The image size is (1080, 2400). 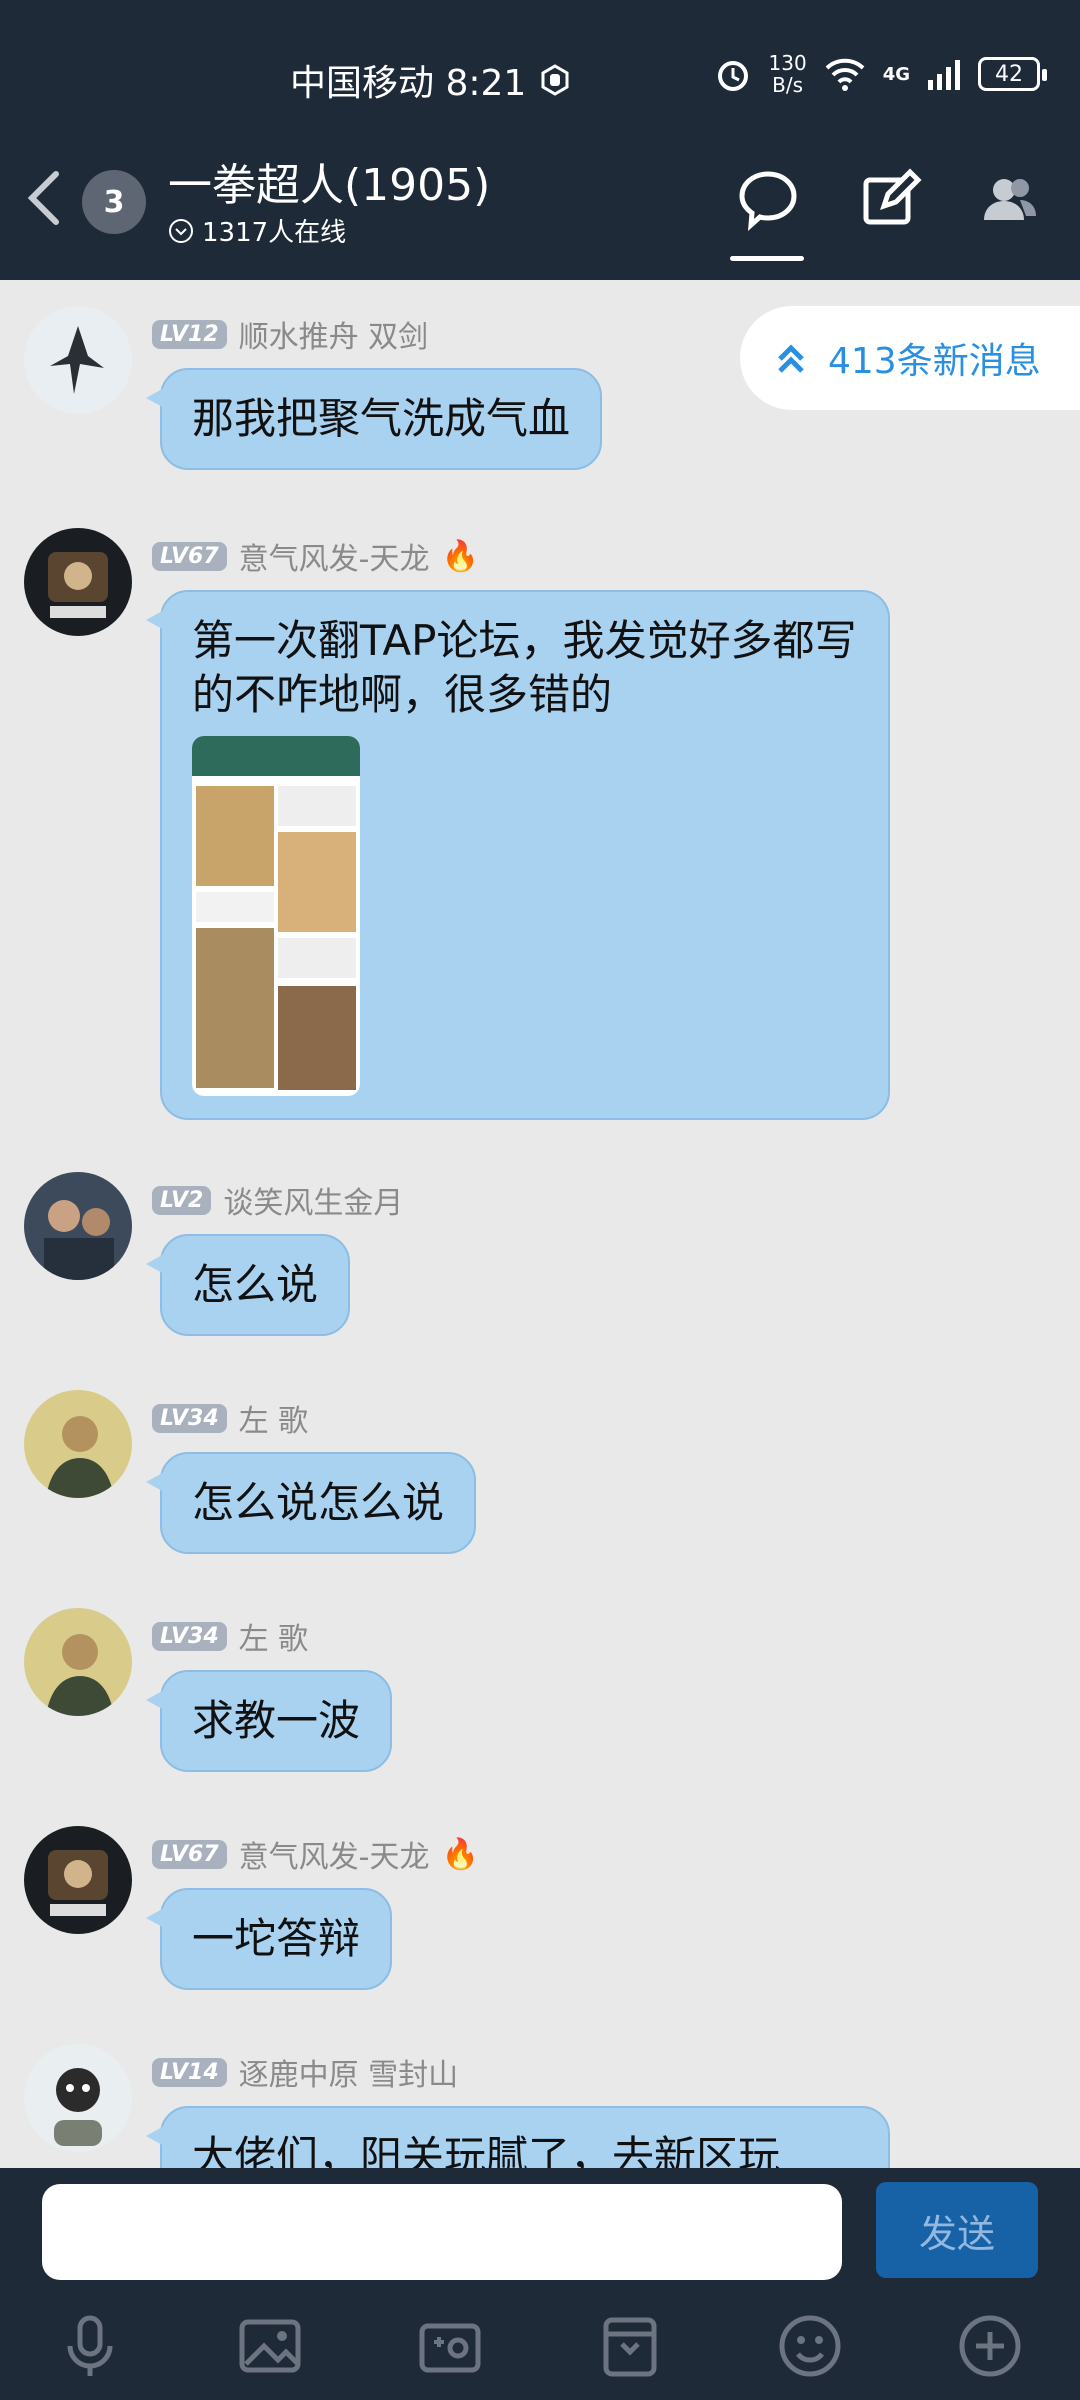 I want to click on message-item: LV67 意气风发-天龙 🔥 一坨答辩, so click(x=540, y=1926).